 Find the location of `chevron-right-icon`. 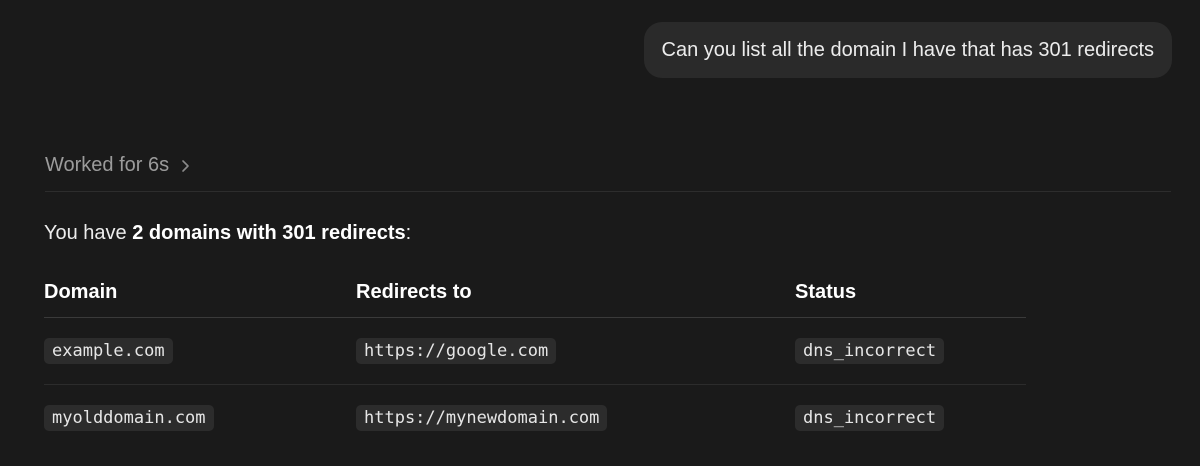

chevron-right-icon is located at coordinates (185, 166).